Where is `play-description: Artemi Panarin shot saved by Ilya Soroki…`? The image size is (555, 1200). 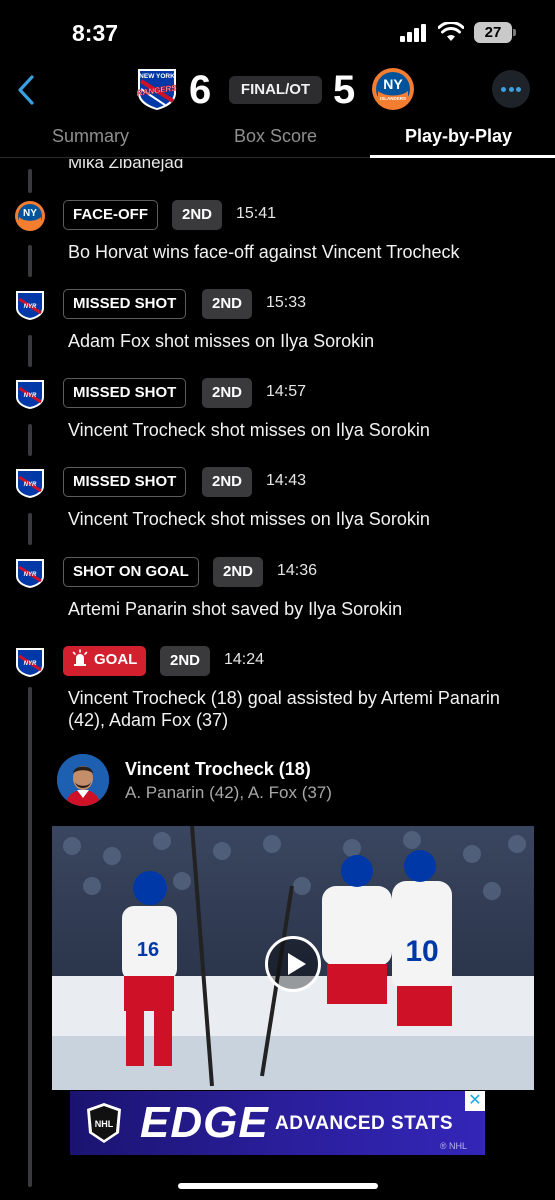
play-description: Artemi Panarin shot saved by Ilya Soroki… is located at coordinates (235, 609).